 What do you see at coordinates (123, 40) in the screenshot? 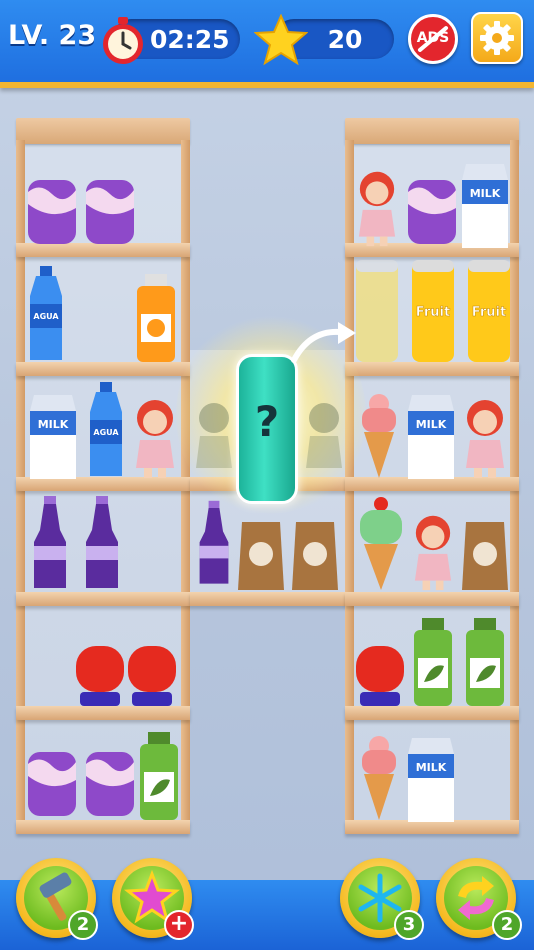
I see `stopwatch-icon` at bounding box center [123, 40].